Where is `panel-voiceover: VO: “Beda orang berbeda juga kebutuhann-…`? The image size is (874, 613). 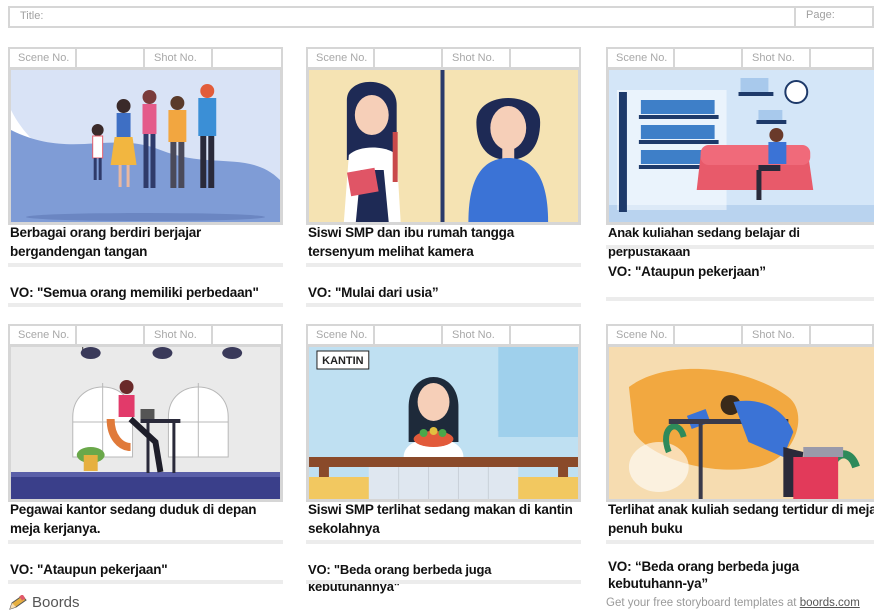 panel-voiceover: VO: “Beda orang berbeda juga kebutuhann-… is located at coordinates (703, 575).